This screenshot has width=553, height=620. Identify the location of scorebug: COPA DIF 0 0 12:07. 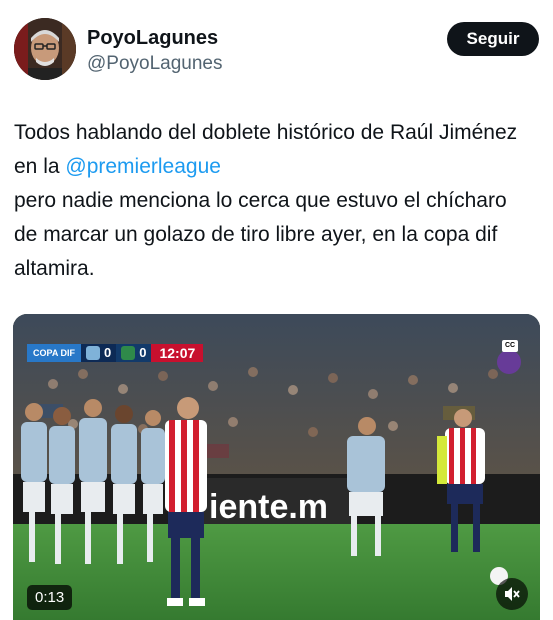
(115, 353).